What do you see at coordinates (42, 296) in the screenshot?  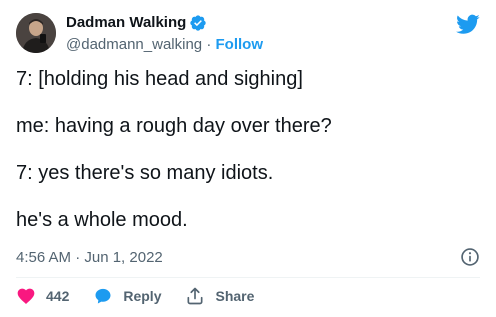 I see `like-button: 442` at bounding box center [42, 296].